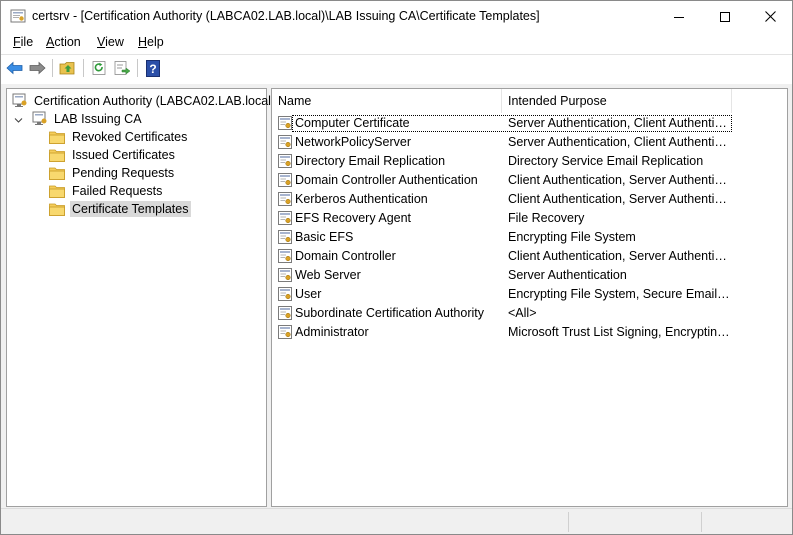 The image size is (793, 535). I want to click on toolbar: ?, so click(396, 67).